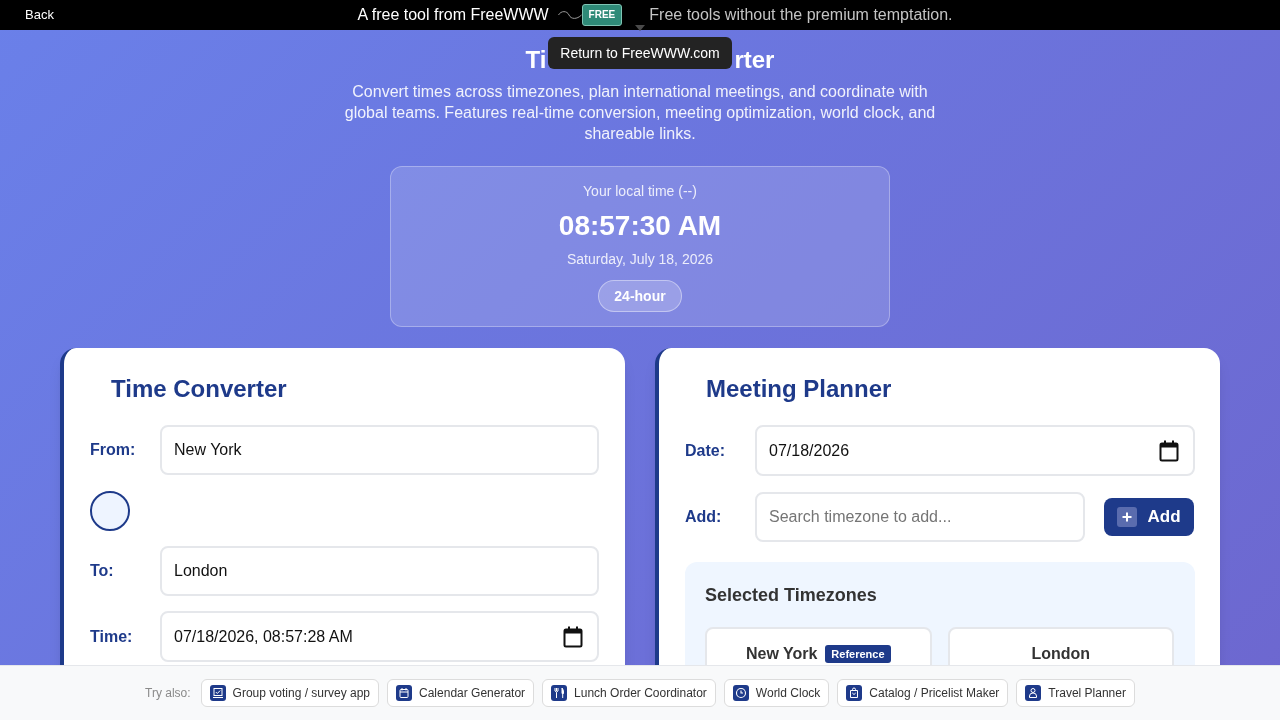  What do you see at coordinates (199, 389) in the screenshot?
I see `card-title: Time Converter` at bounding box center [199, 389].